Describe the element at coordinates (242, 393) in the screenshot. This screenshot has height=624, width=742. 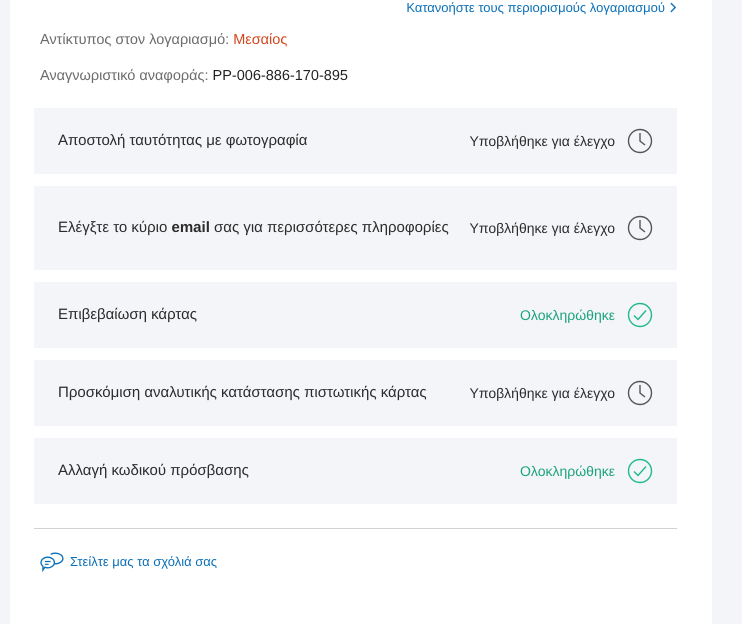
I see `step-title: Προσκόμιση αναλυτικής κατάστασης πιστωτικής κάρτας` at that location.